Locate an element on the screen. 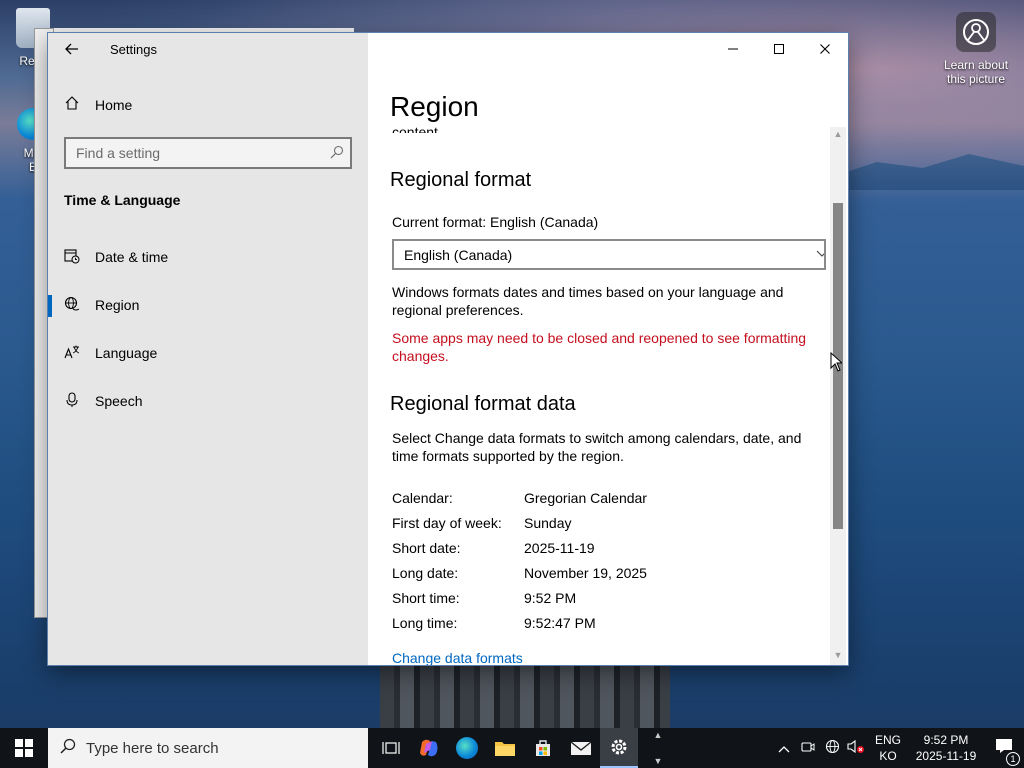 The image size is (1024, 768). mail-button is located at coordinates (581, 748).